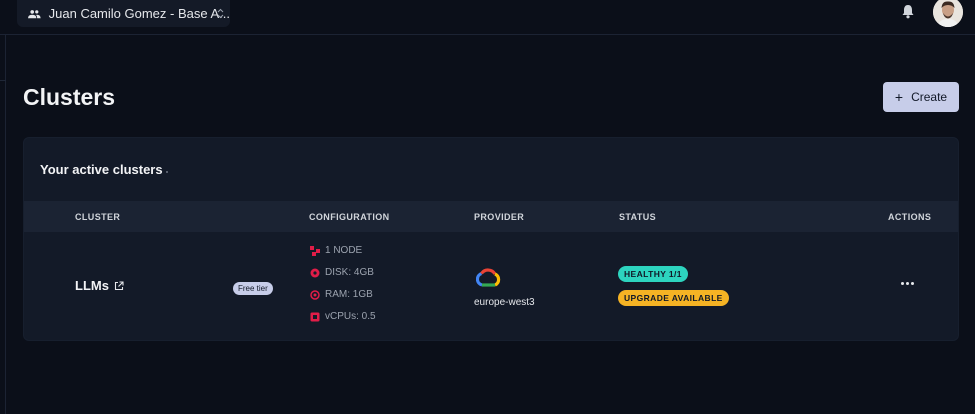 This screenshot has height=414, width=975. I want to click on config-nodes-label: 1 NODE, so click(344, 250).